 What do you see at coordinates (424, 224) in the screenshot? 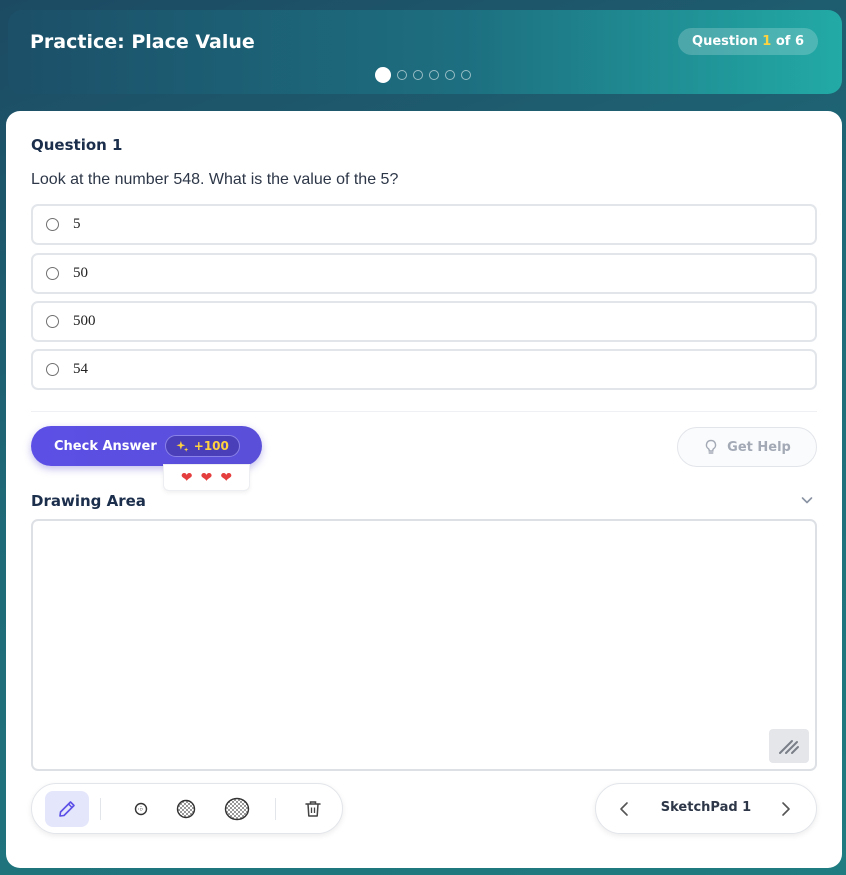
I see `answer-option: 5` at bounding box center [424, 224].